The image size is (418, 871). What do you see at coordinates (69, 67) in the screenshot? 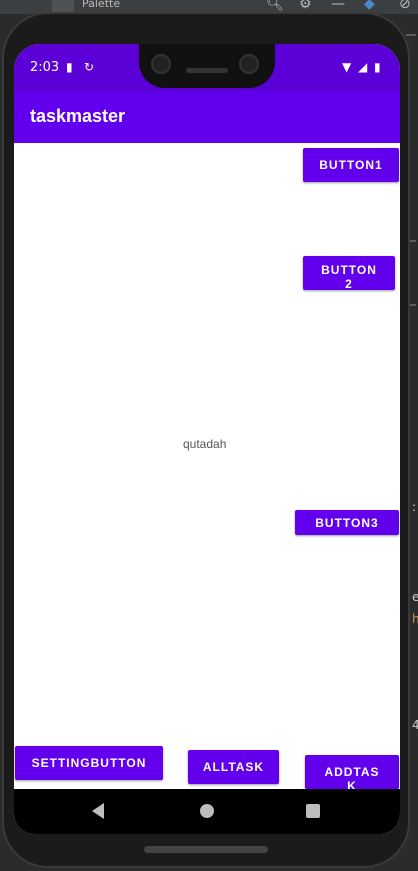
I see `sd-card-icon: ▮` at bounding box center [69, 67].